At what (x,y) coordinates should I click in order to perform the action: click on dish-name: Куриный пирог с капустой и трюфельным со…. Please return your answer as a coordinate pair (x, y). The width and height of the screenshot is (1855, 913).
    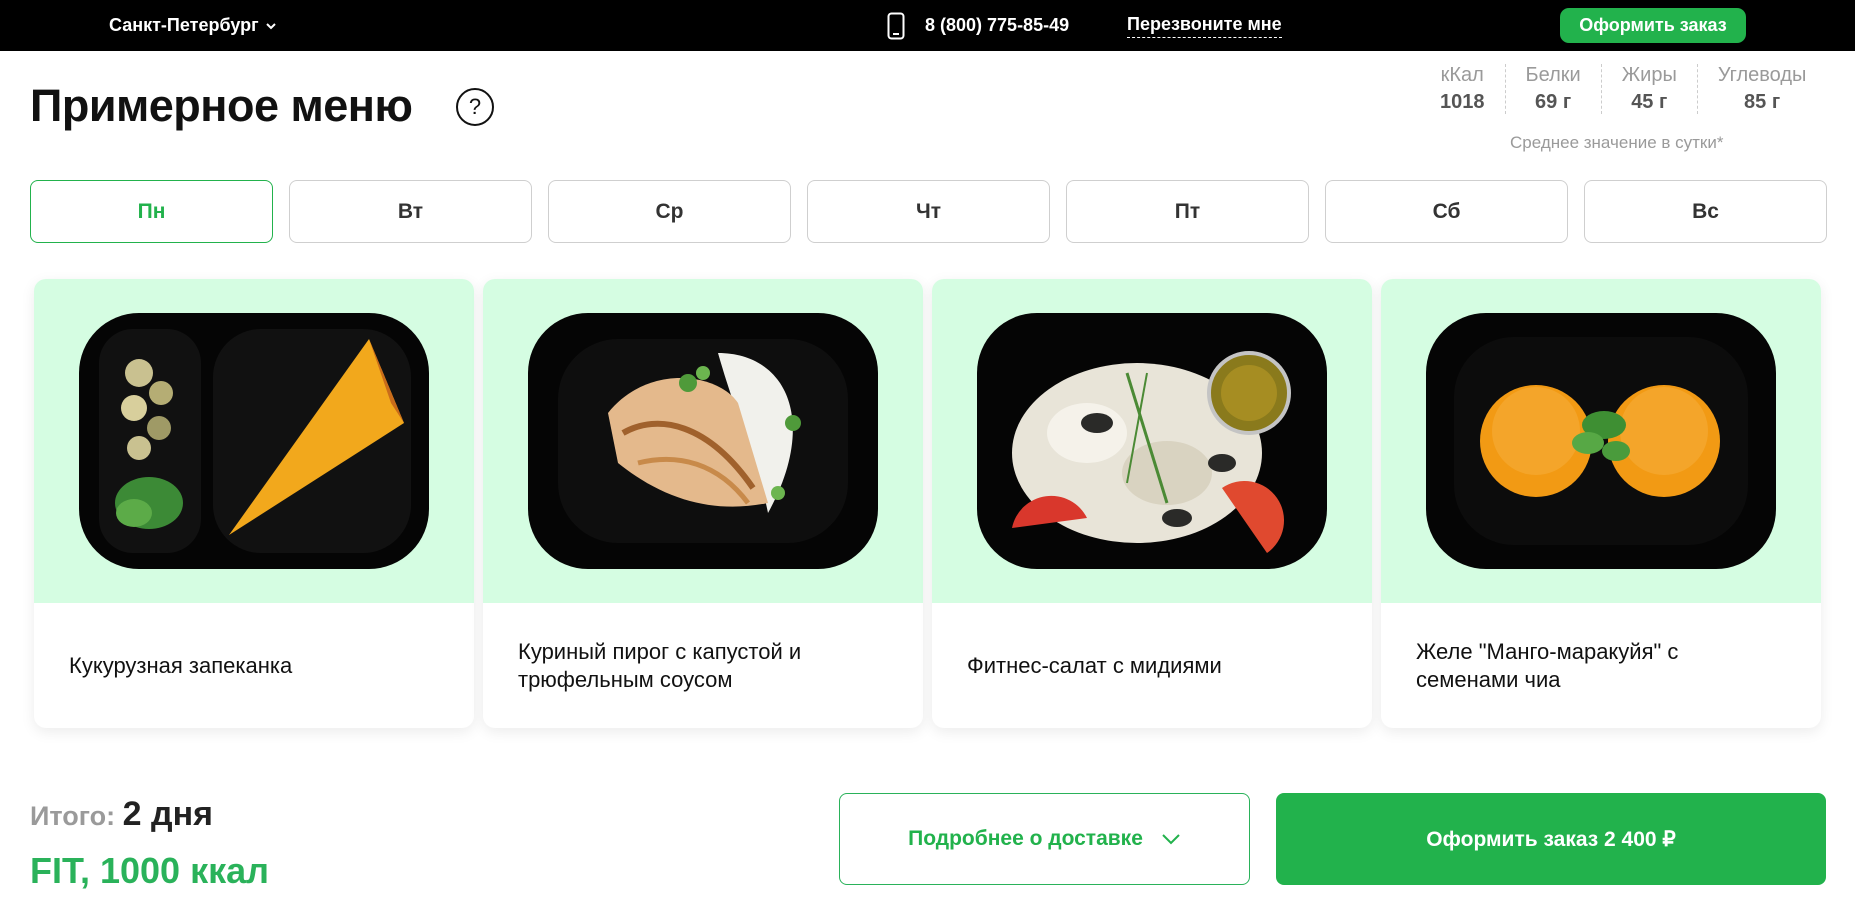
    Looking at the image, I should click on (660, 665).